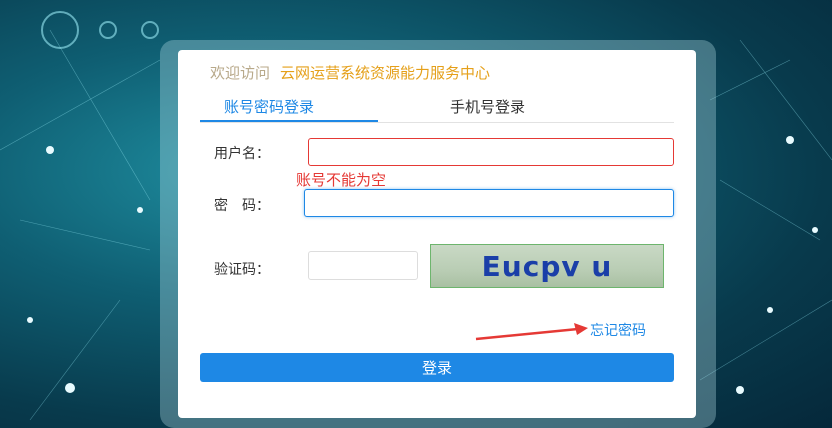 The image size is (832, 428). I want to click on username-label: 用户名：, so click(242, 154).